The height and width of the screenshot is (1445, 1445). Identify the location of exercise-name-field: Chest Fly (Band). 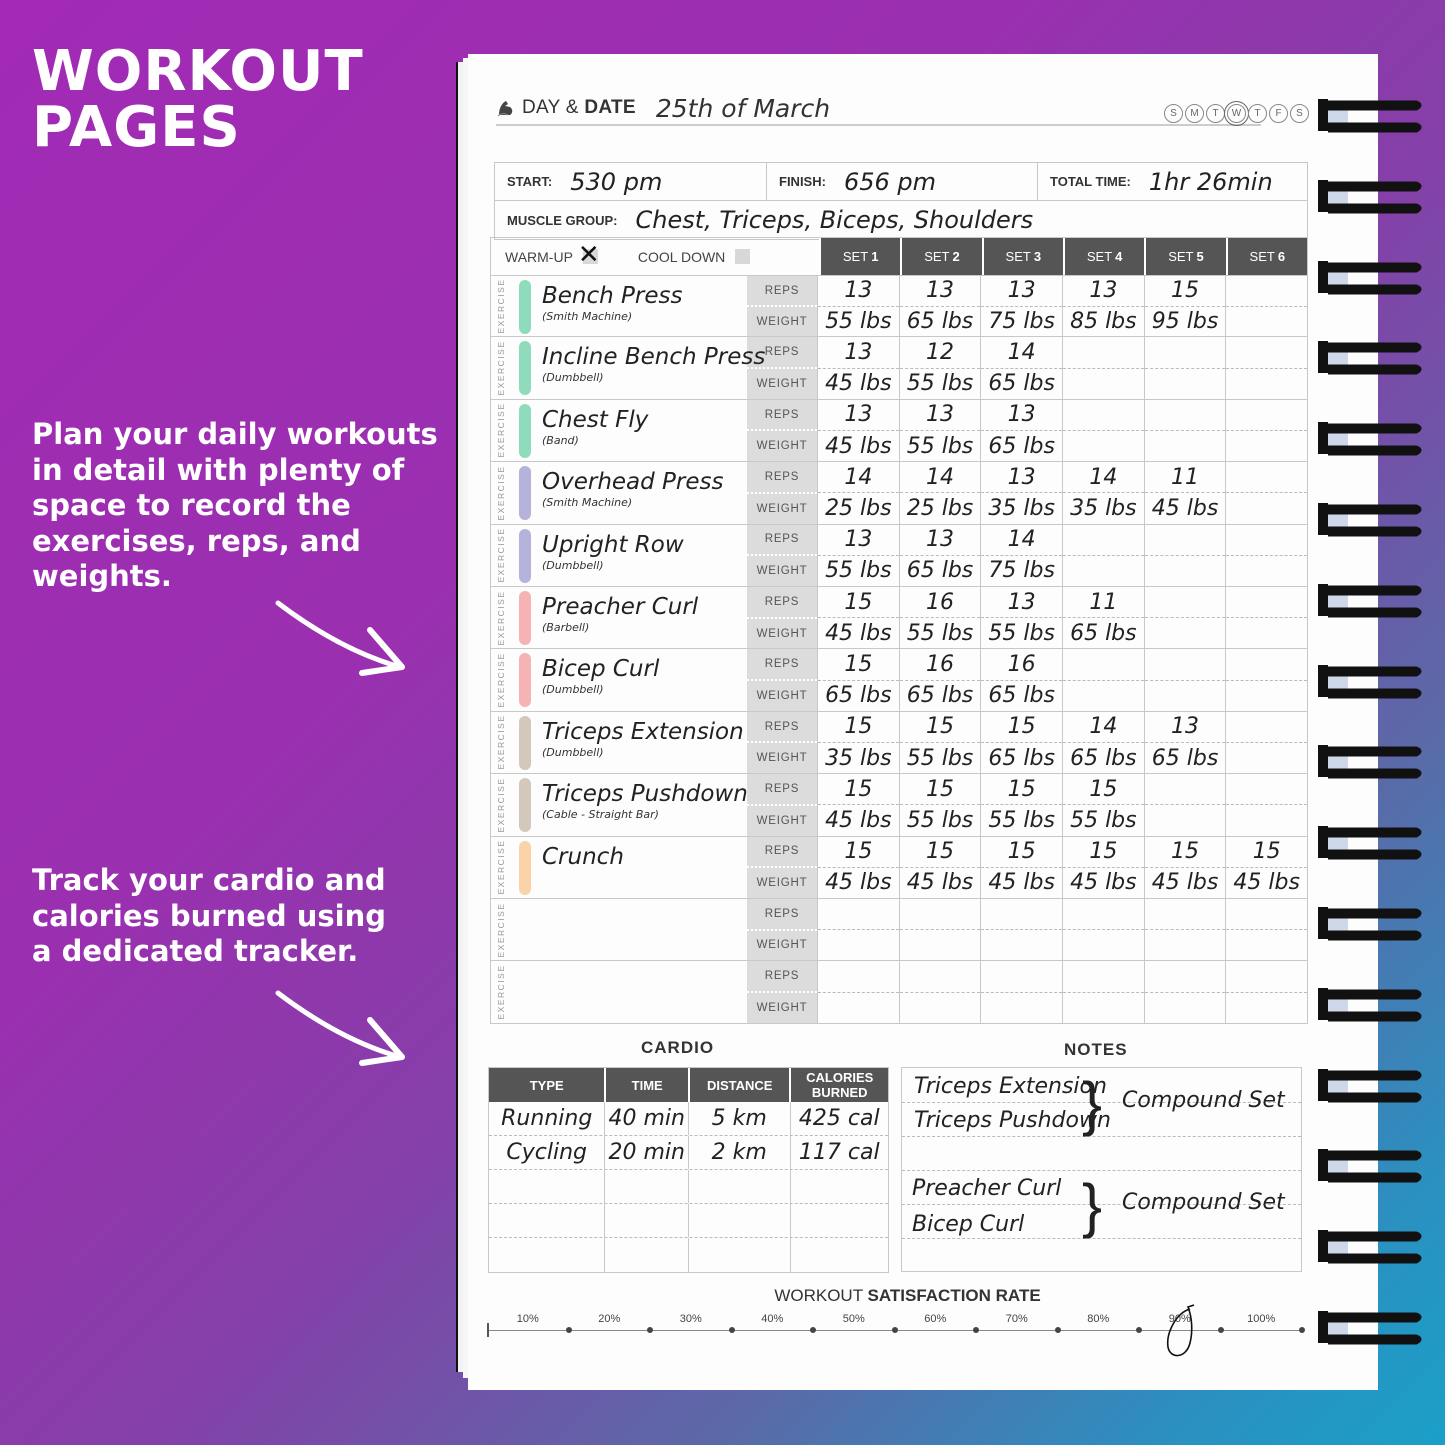
(629, 430).